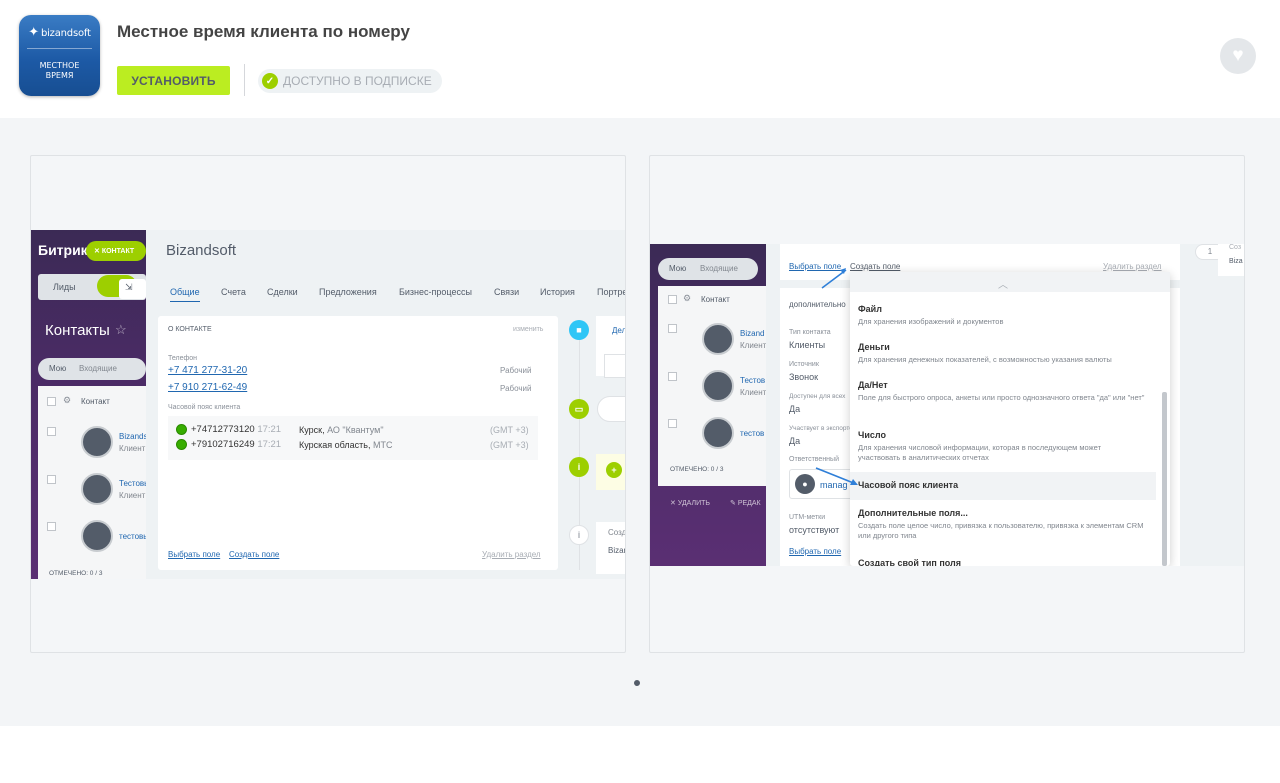 The height and width of the screenshot is (783, 1280). What do you see at coordinates (33, 32) in the screenshot?
I see `star-icon: ✦` at bounding box center [33, 32].